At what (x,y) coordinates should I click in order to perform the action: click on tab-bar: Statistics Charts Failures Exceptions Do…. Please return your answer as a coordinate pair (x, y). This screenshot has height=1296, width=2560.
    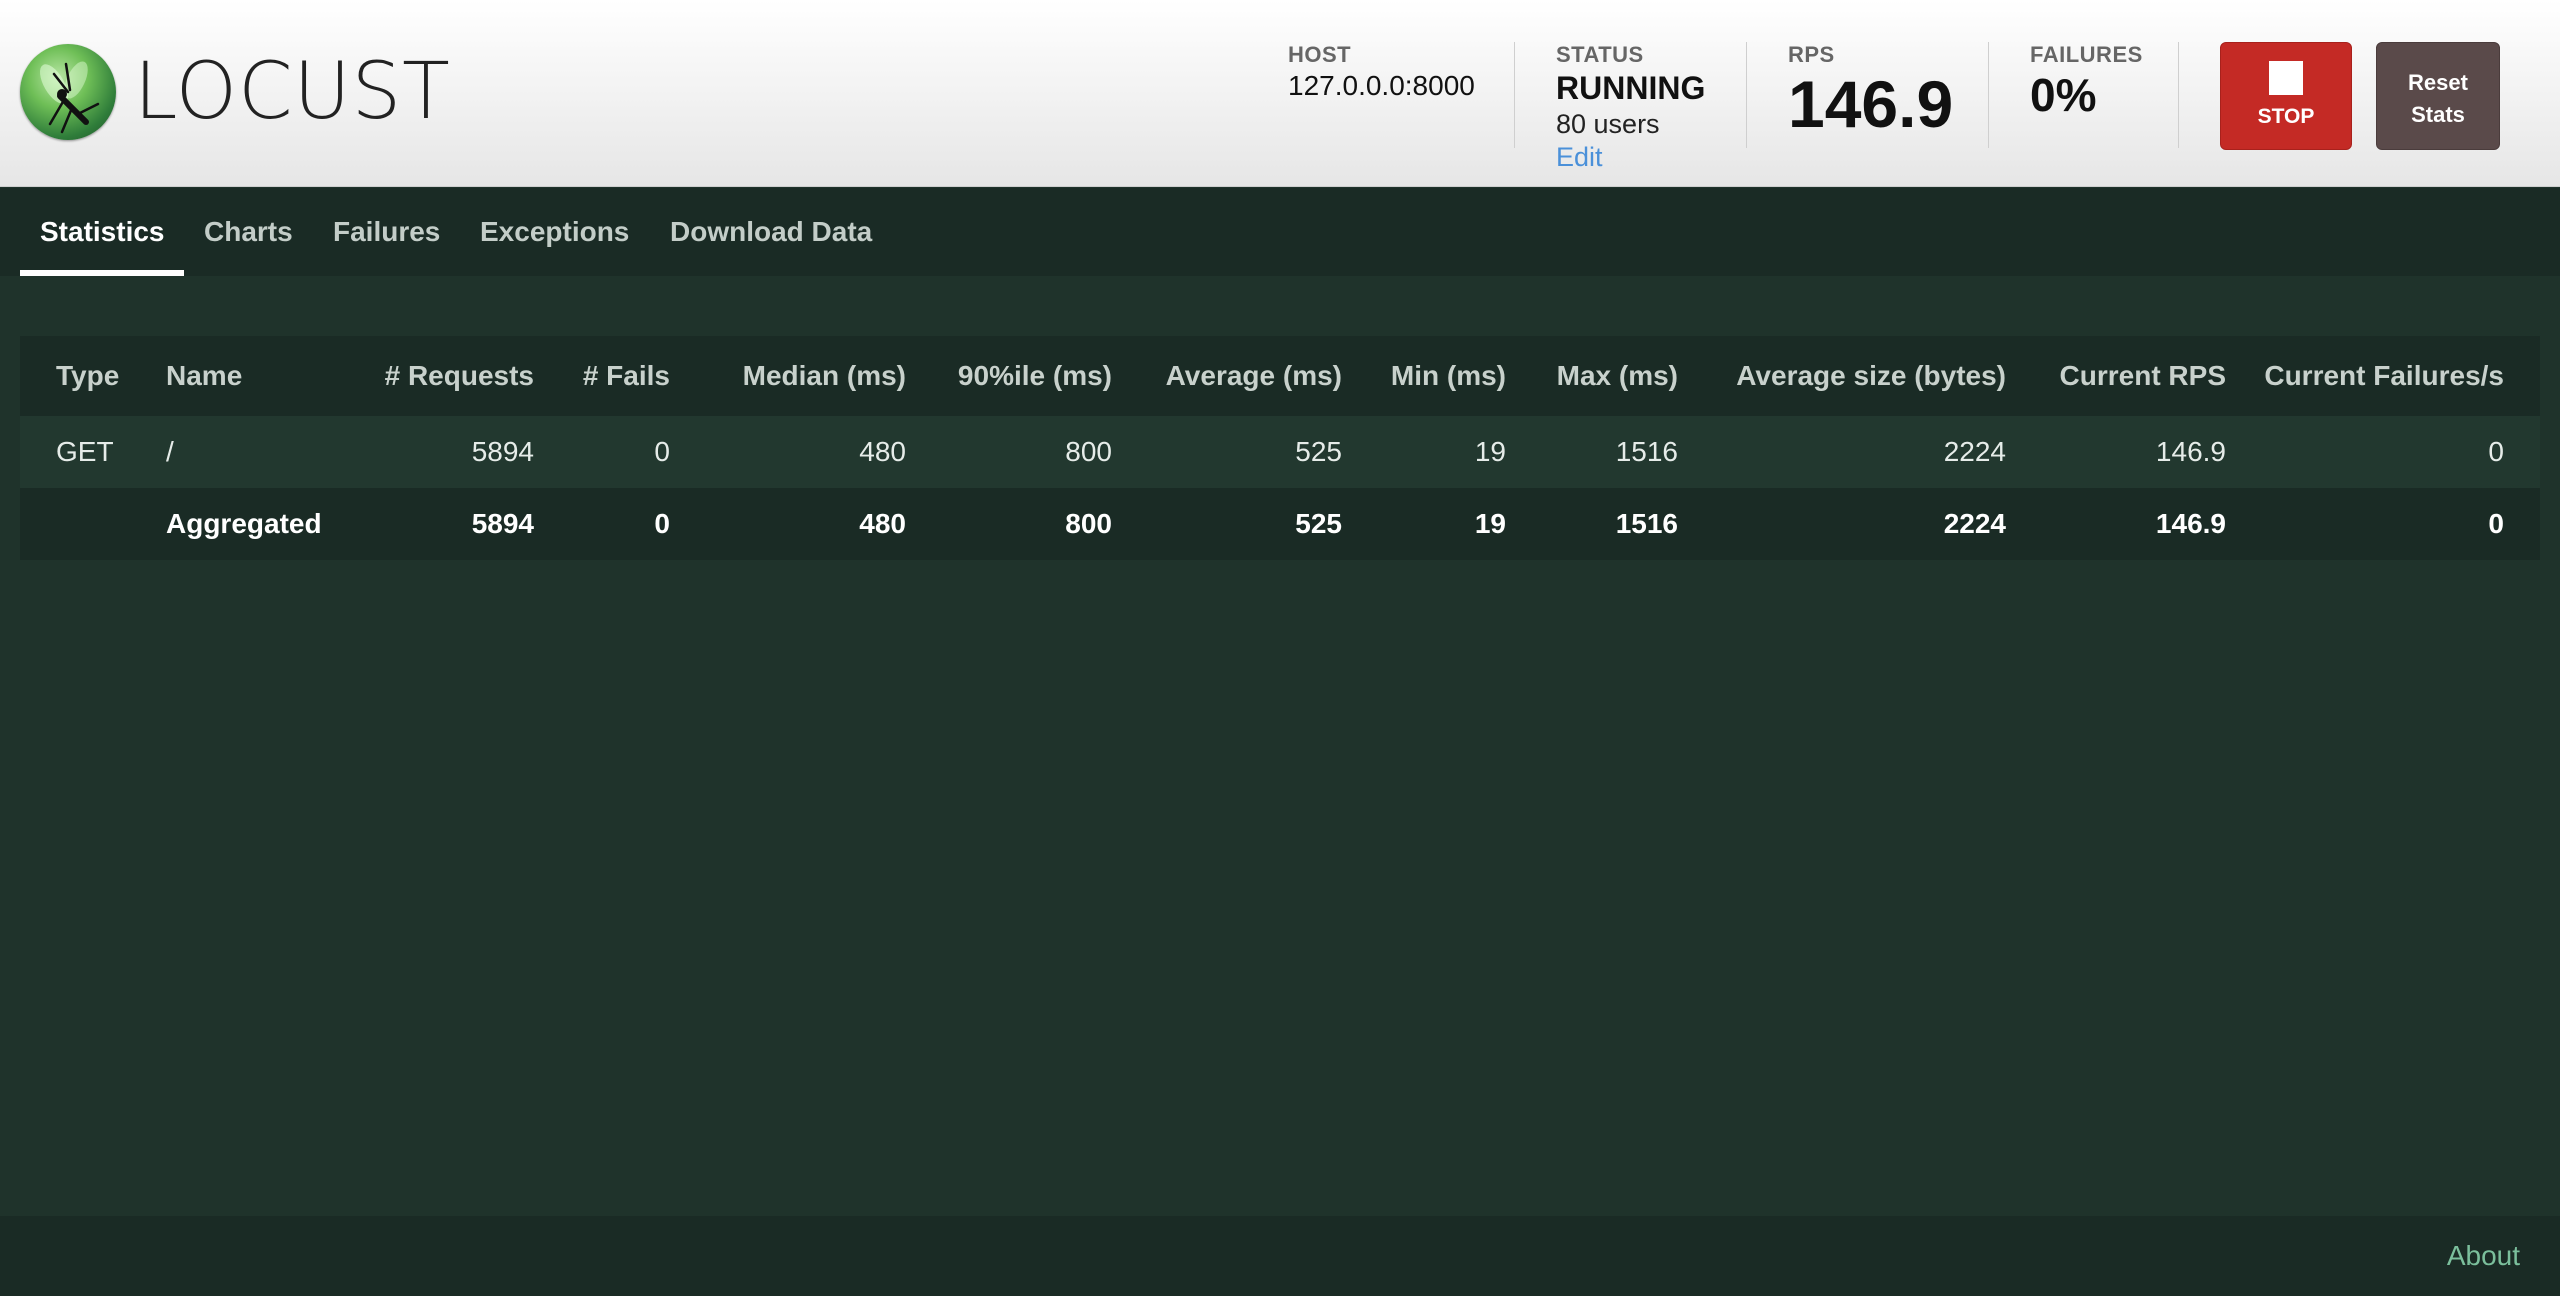
    Looking at the image, I should click on (1280, 232).